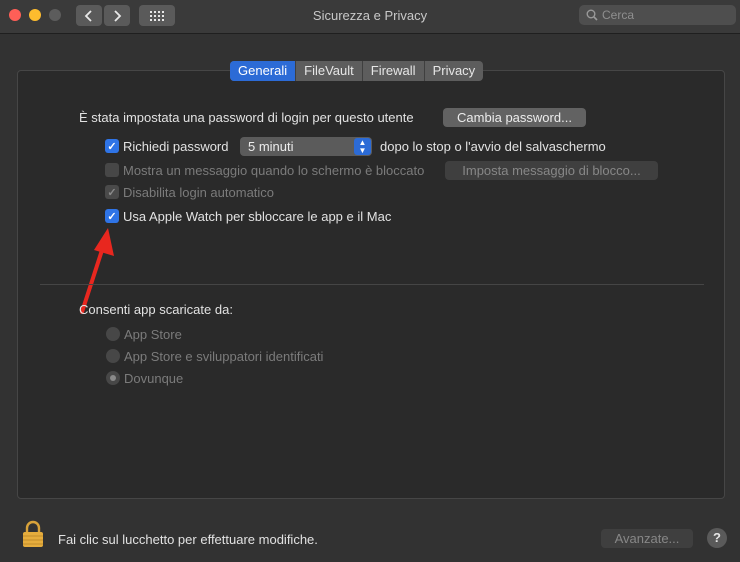  What do you see at coordinates (176, 146) in the screenshot?
I see `require-password-label: Richiedi password` at bounding box center [176, 146].